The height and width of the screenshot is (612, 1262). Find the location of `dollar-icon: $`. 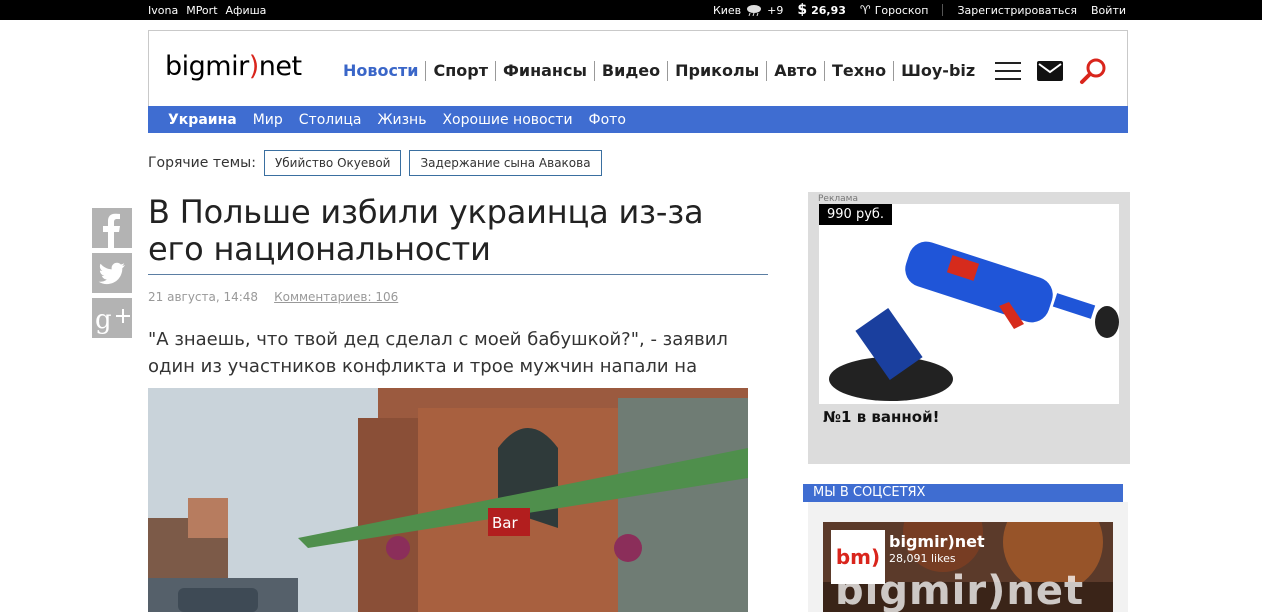

dollar-icon: $ is located at coordinates (802, 10).